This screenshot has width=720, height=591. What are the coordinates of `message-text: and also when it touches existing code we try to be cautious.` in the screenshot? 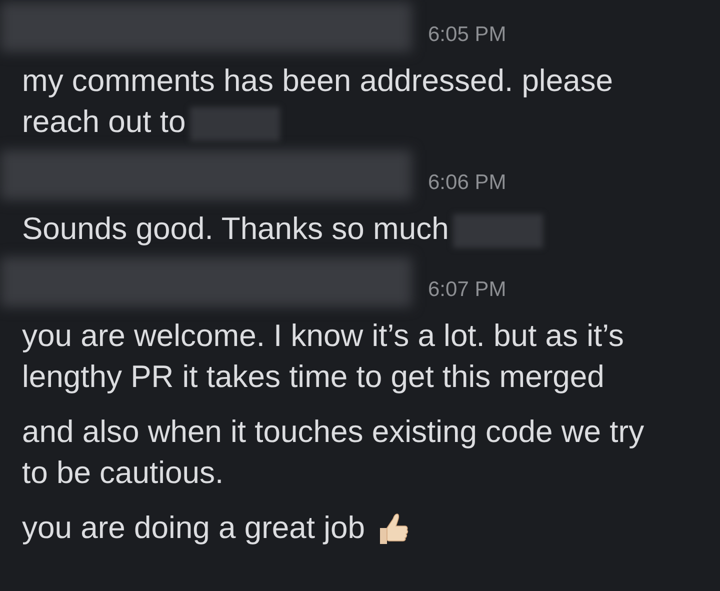 It's located at (334, 452).